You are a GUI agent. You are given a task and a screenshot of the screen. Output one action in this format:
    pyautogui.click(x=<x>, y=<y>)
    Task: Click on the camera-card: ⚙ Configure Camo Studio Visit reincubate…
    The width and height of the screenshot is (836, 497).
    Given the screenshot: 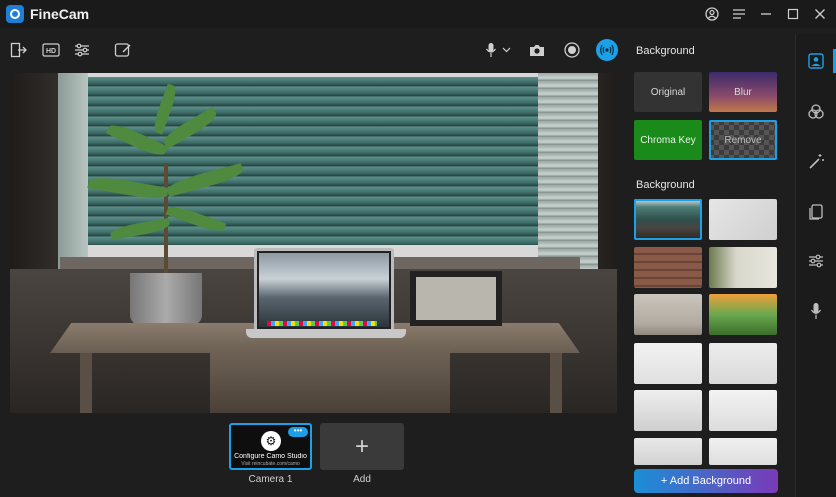 What is the action you would take?
    pyautogui.click(x=270, y=446)
    